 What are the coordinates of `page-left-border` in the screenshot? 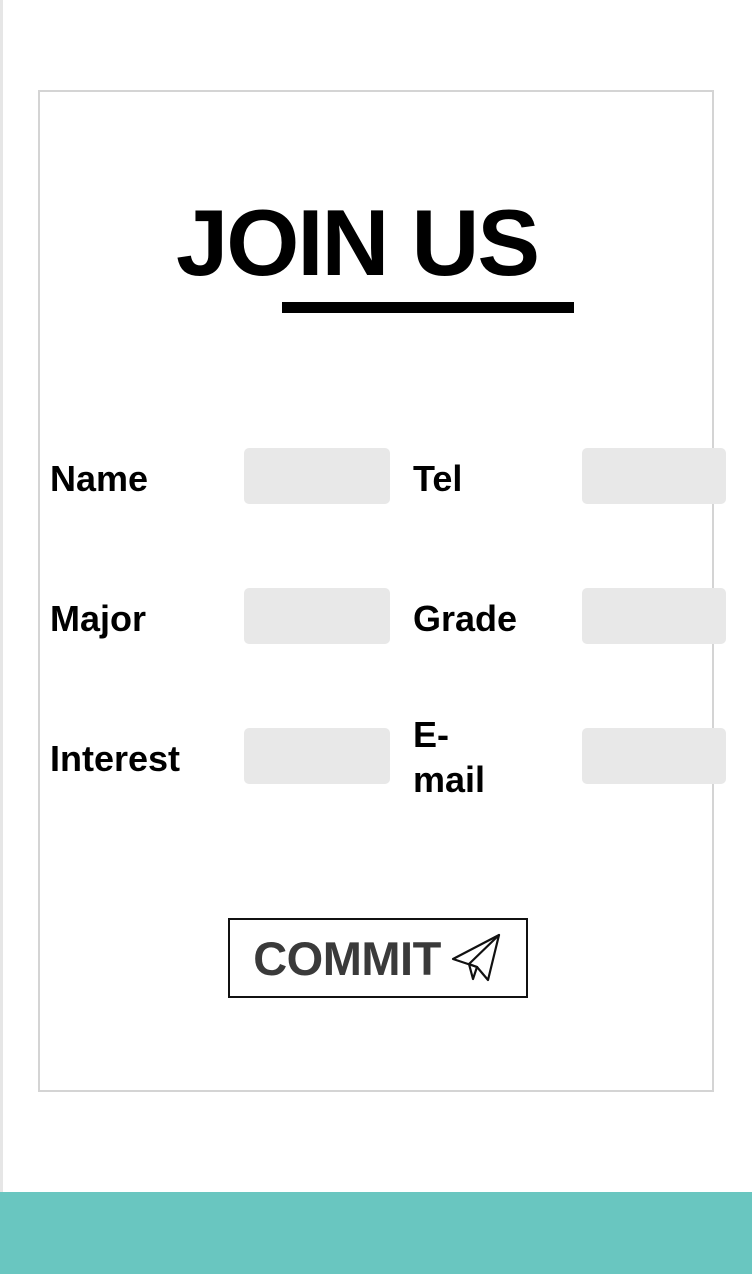 It's located at (1, 597).